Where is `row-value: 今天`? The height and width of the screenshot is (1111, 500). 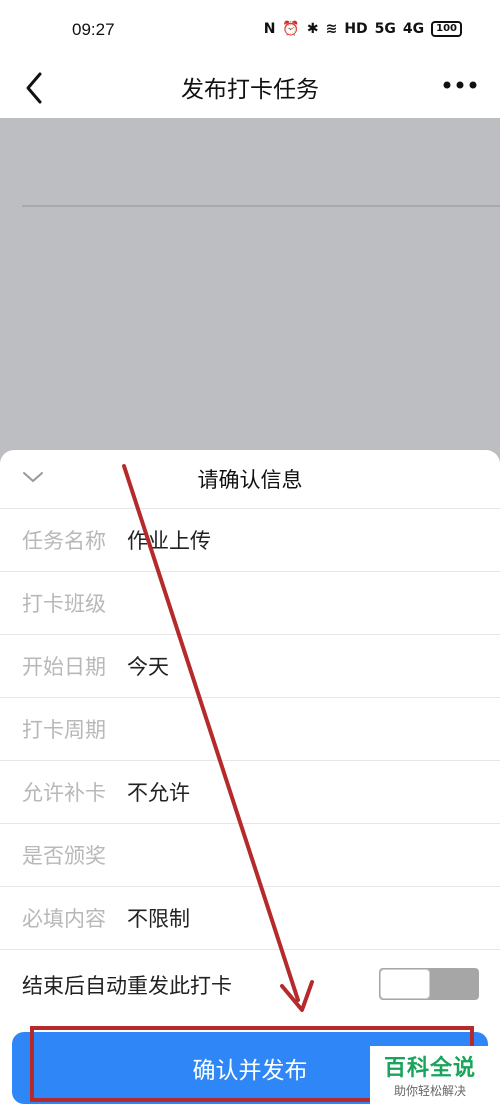
row-value: 今天 is located at coordinates (148, 667).